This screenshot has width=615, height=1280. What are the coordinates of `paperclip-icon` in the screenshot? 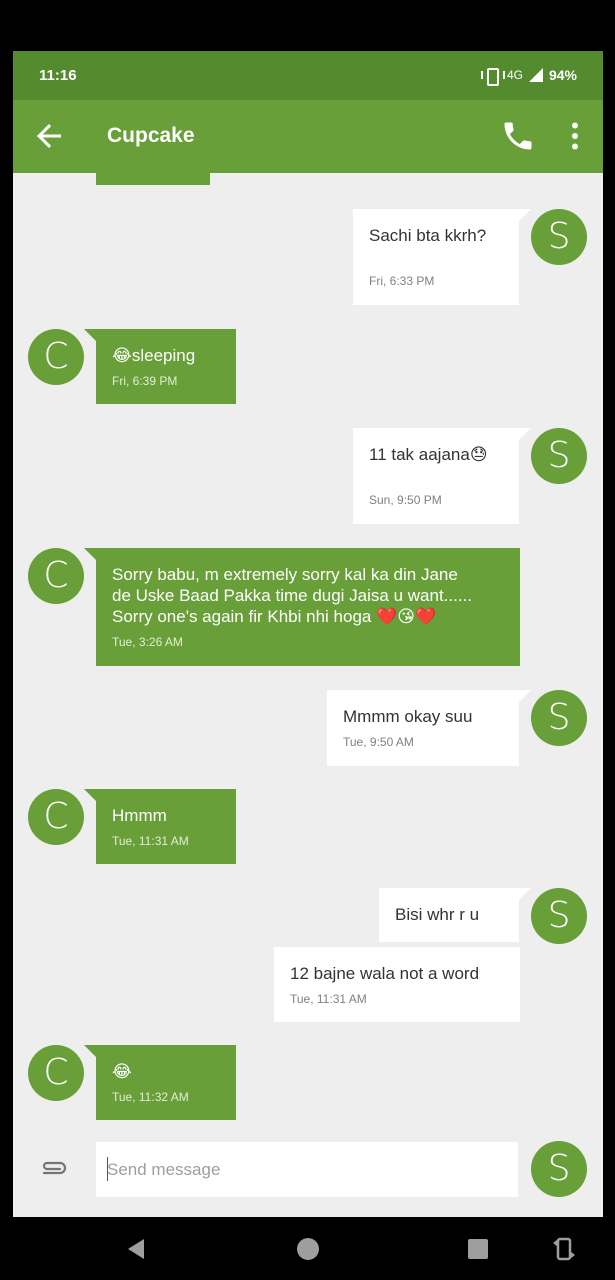 It's located at (54, 1168).